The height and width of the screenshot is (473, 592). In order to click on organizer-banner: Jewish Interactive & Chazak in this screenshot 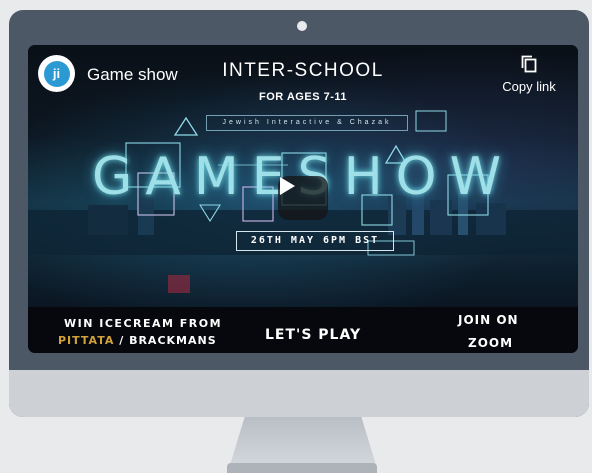, I will do `click(307, 123)`.